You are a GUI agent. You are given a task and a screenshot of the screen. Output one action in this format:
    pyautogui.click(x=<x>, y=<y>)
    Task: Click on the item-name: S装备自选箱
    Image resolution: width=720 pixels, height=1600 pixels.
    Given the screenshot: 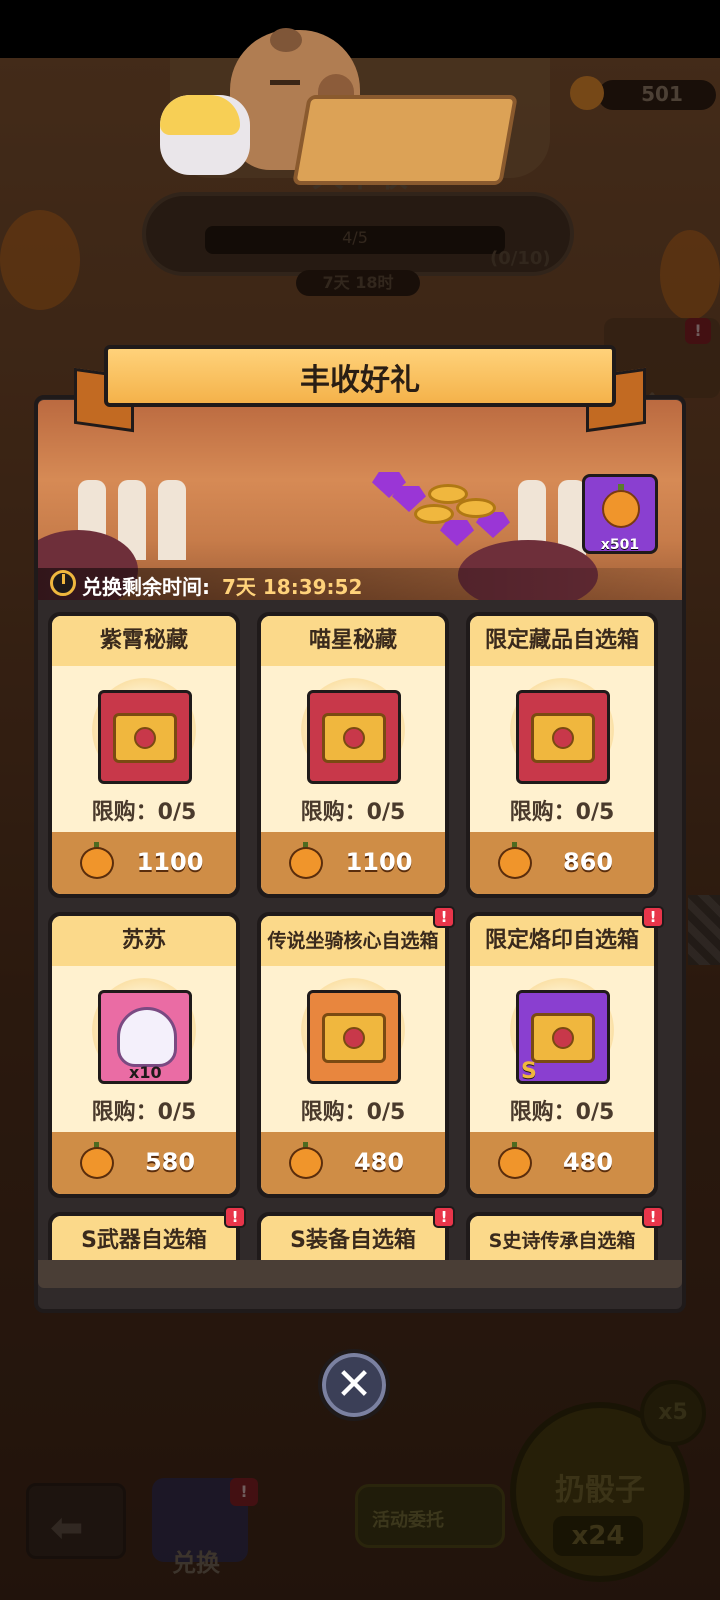 What is the action you would take?
    pyautogui.click(x=353, y=1238)
    